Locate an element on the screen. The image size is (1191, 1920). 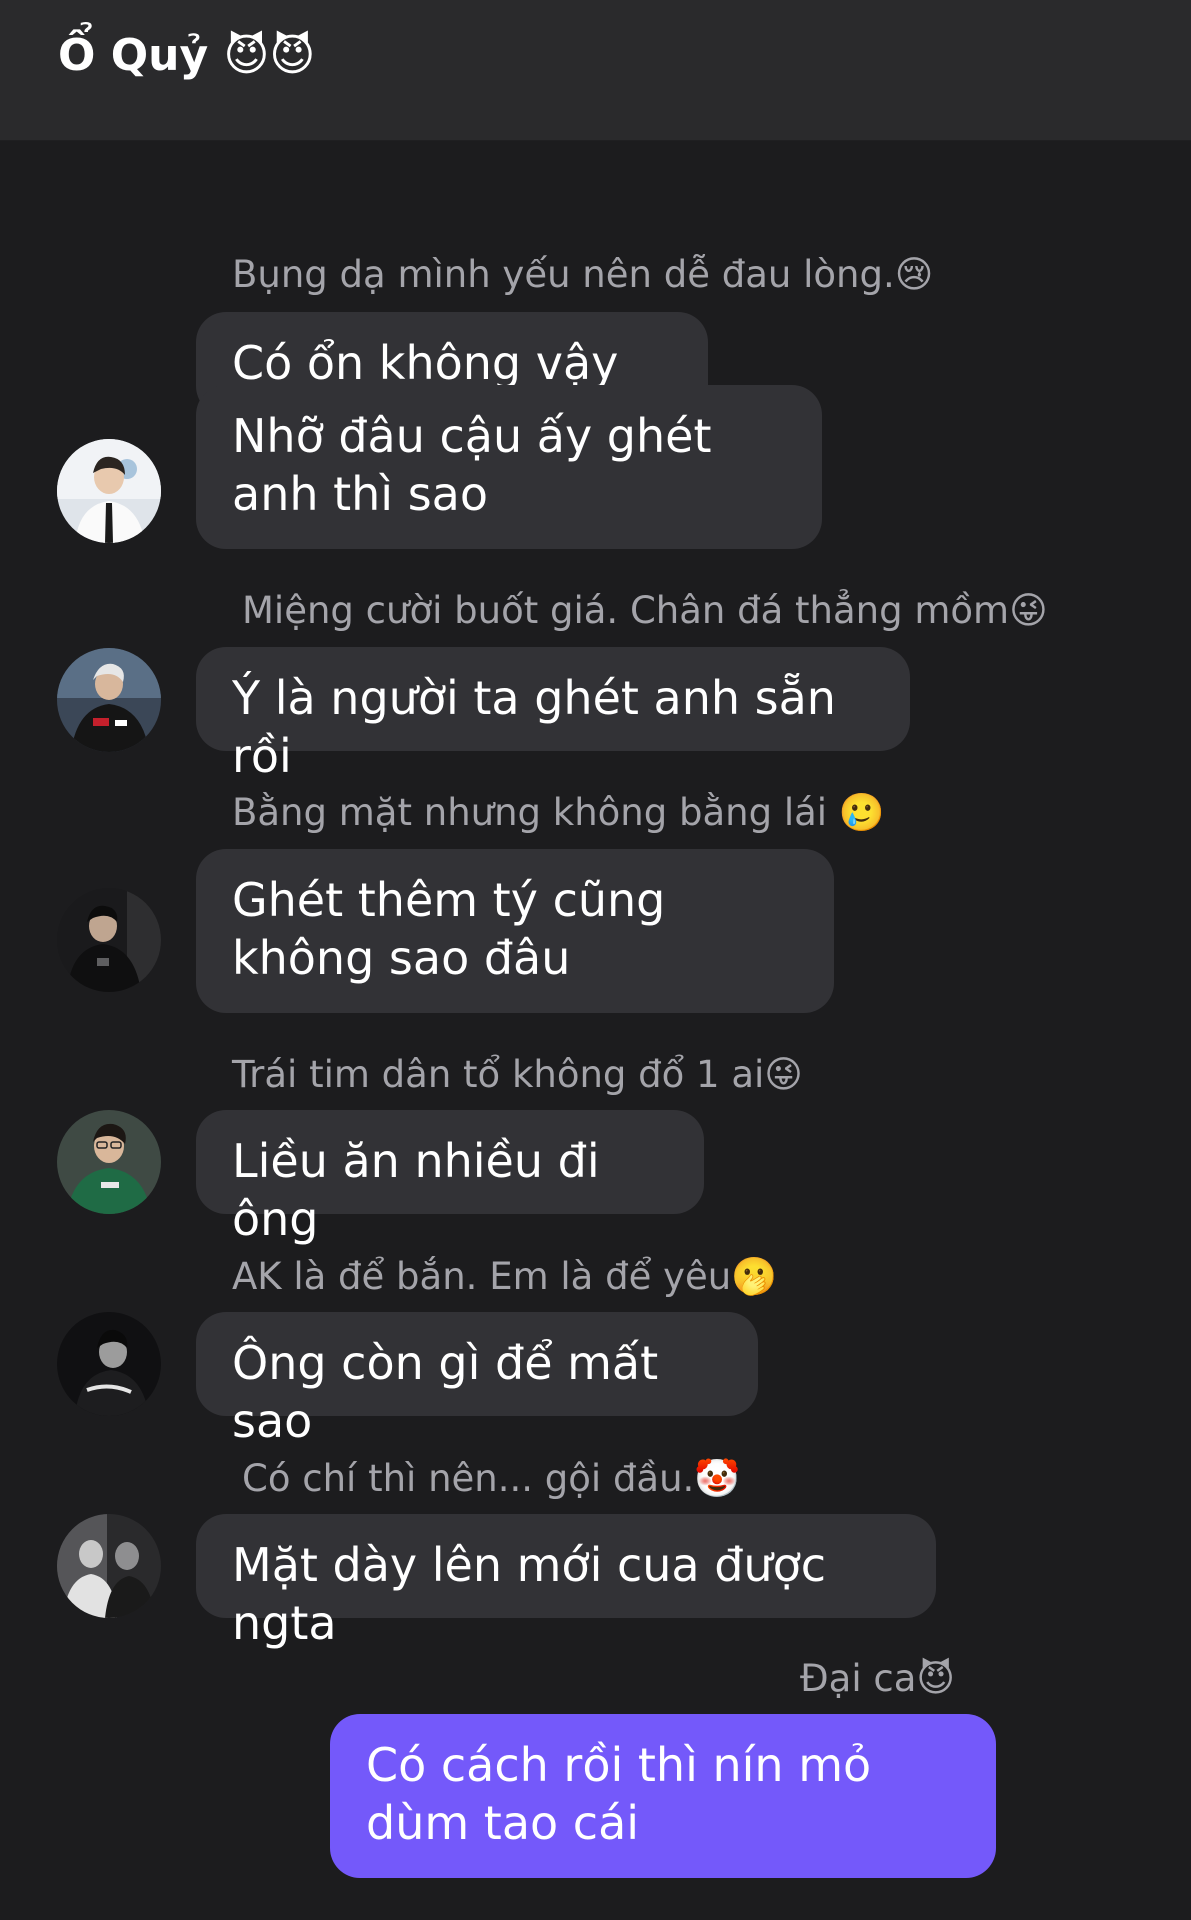
message-text: Nhỡ đâu cậu ấy ghét anh thì sao is located at coordinates (472, 465).